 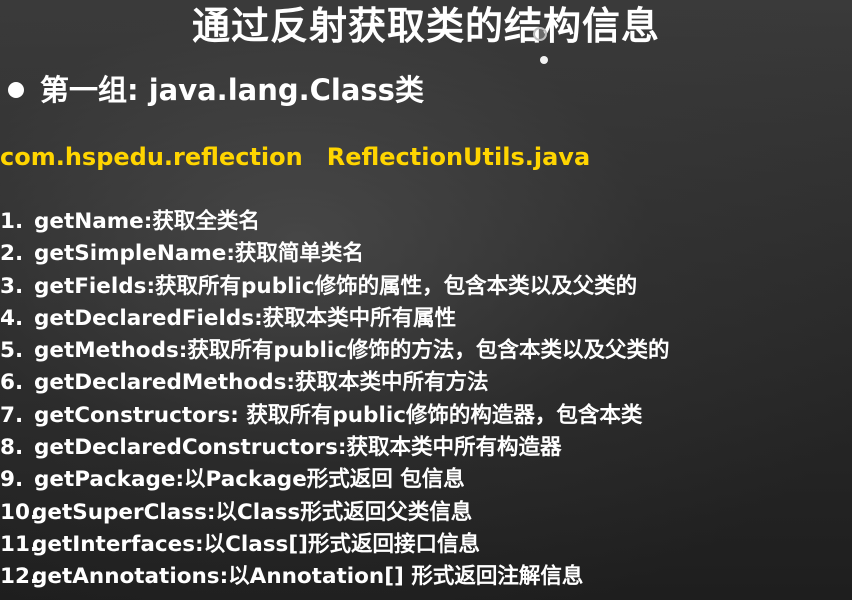 I want to click on method-item: 5. getMethods:获取所有public修饰的方法，包含本类以及父类的, so click(x=334, y=351).